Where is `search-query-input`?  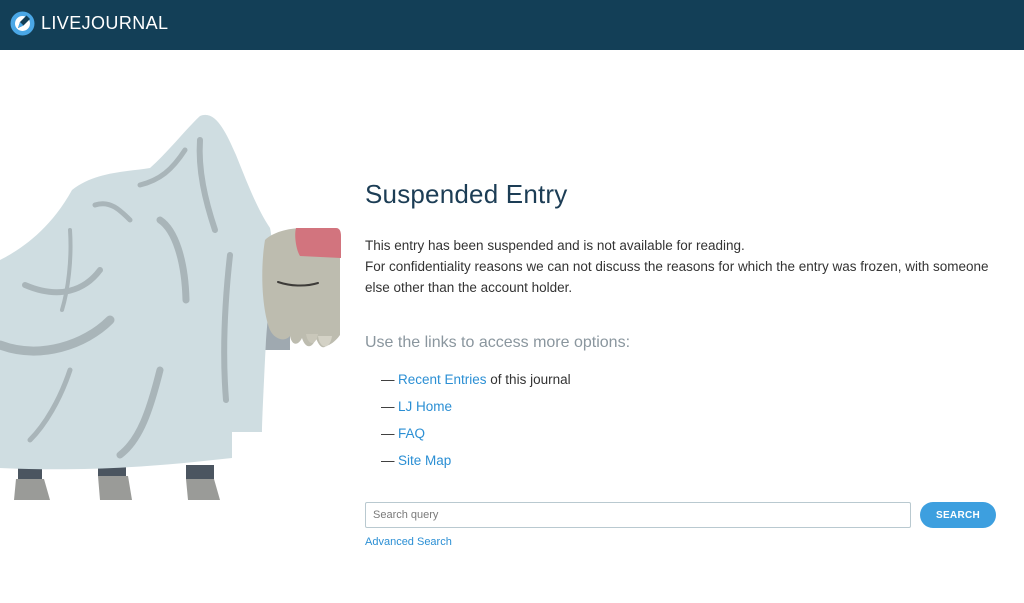
search-query-input is located at coordinates (638, 515).